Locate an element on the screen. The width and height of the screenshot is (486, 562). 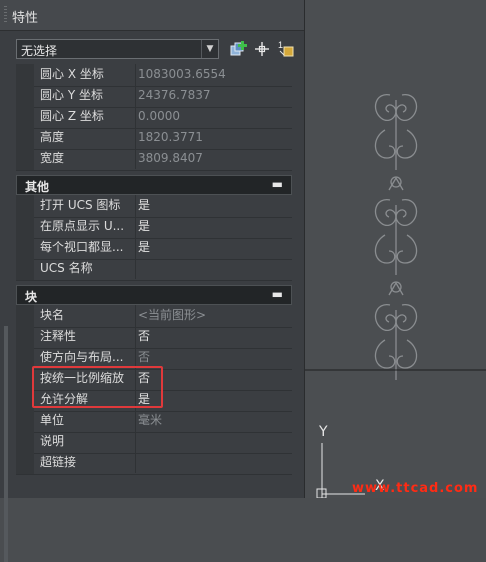
property-value: 毫米 is located at coordinates (215, 420).